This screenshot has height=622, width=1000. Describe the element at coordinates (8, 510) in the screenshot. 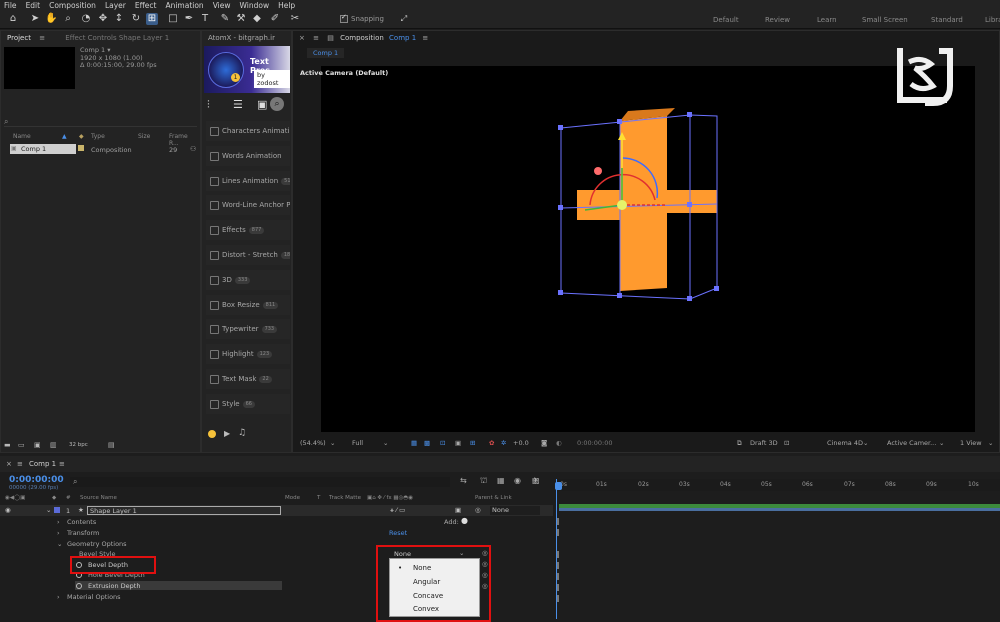

I see `visibility-eye-icon: ◉` at that location.